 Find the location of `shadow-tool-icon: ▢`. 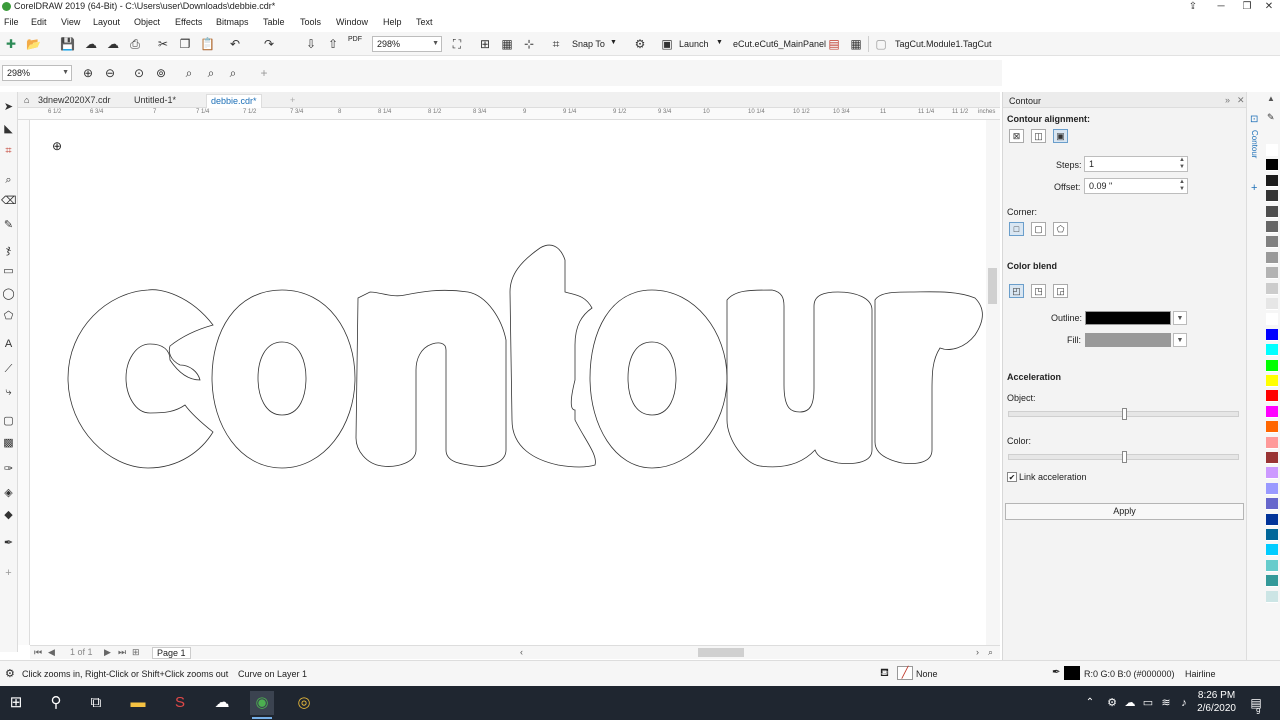

shadow-tool-icon: ▢ is located at coordinates (8, 421).